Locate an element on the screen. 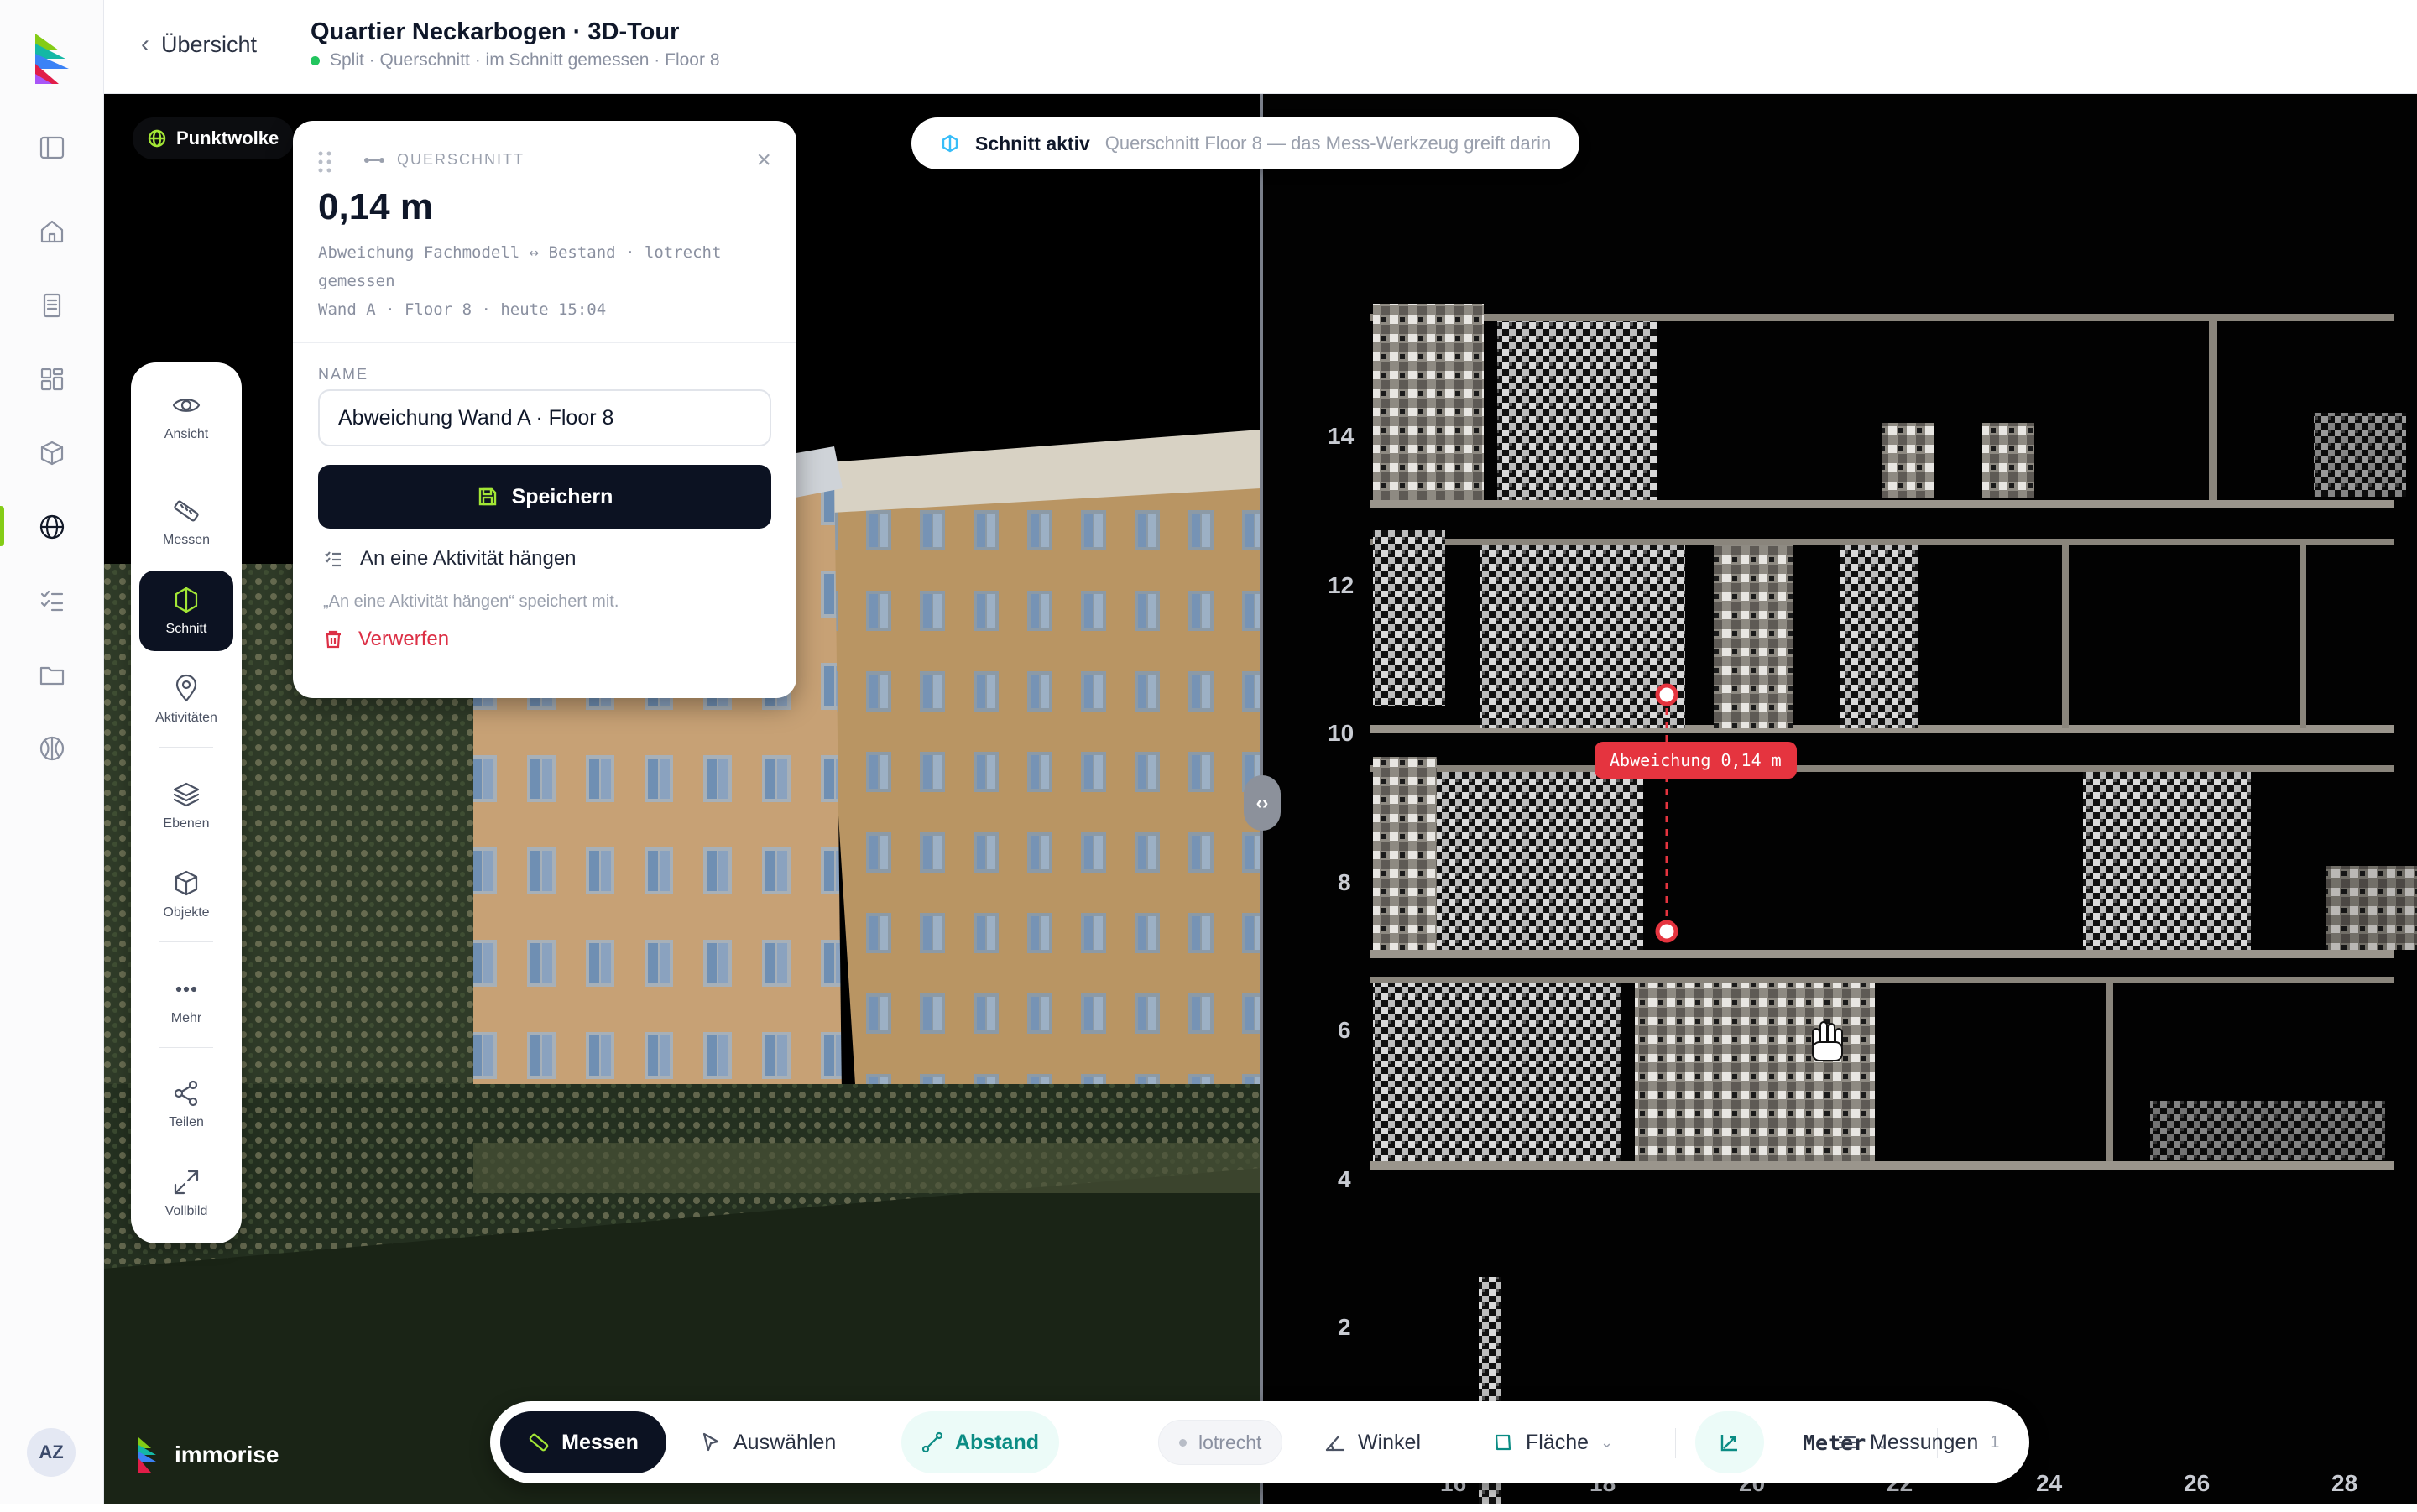 Image resolution: width=2417 pixels, height=1512 pixels. rail-dashboard-button is located at coordinates (52, 379).